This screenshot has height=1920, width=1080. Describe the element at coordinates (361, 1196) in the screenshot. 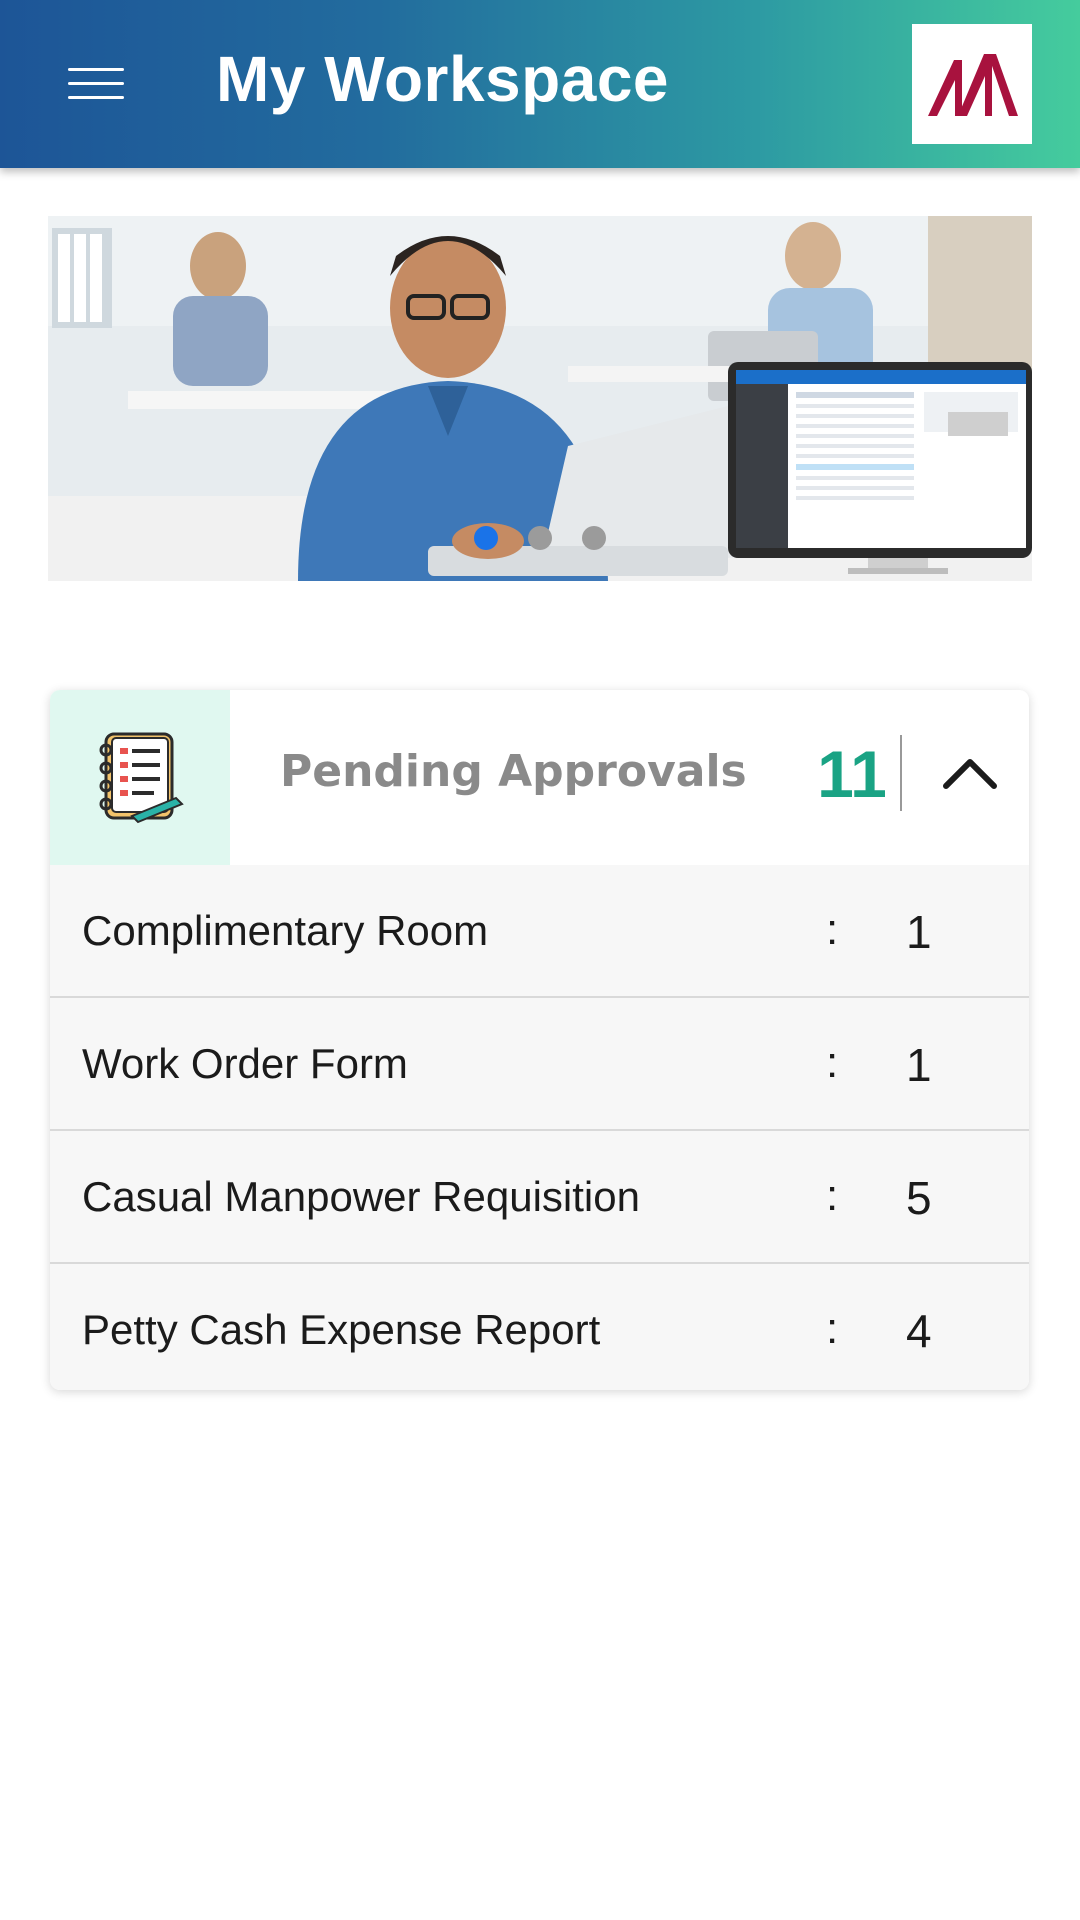

I see `approval-item-label: Casual Manpower Requisition` at that location.